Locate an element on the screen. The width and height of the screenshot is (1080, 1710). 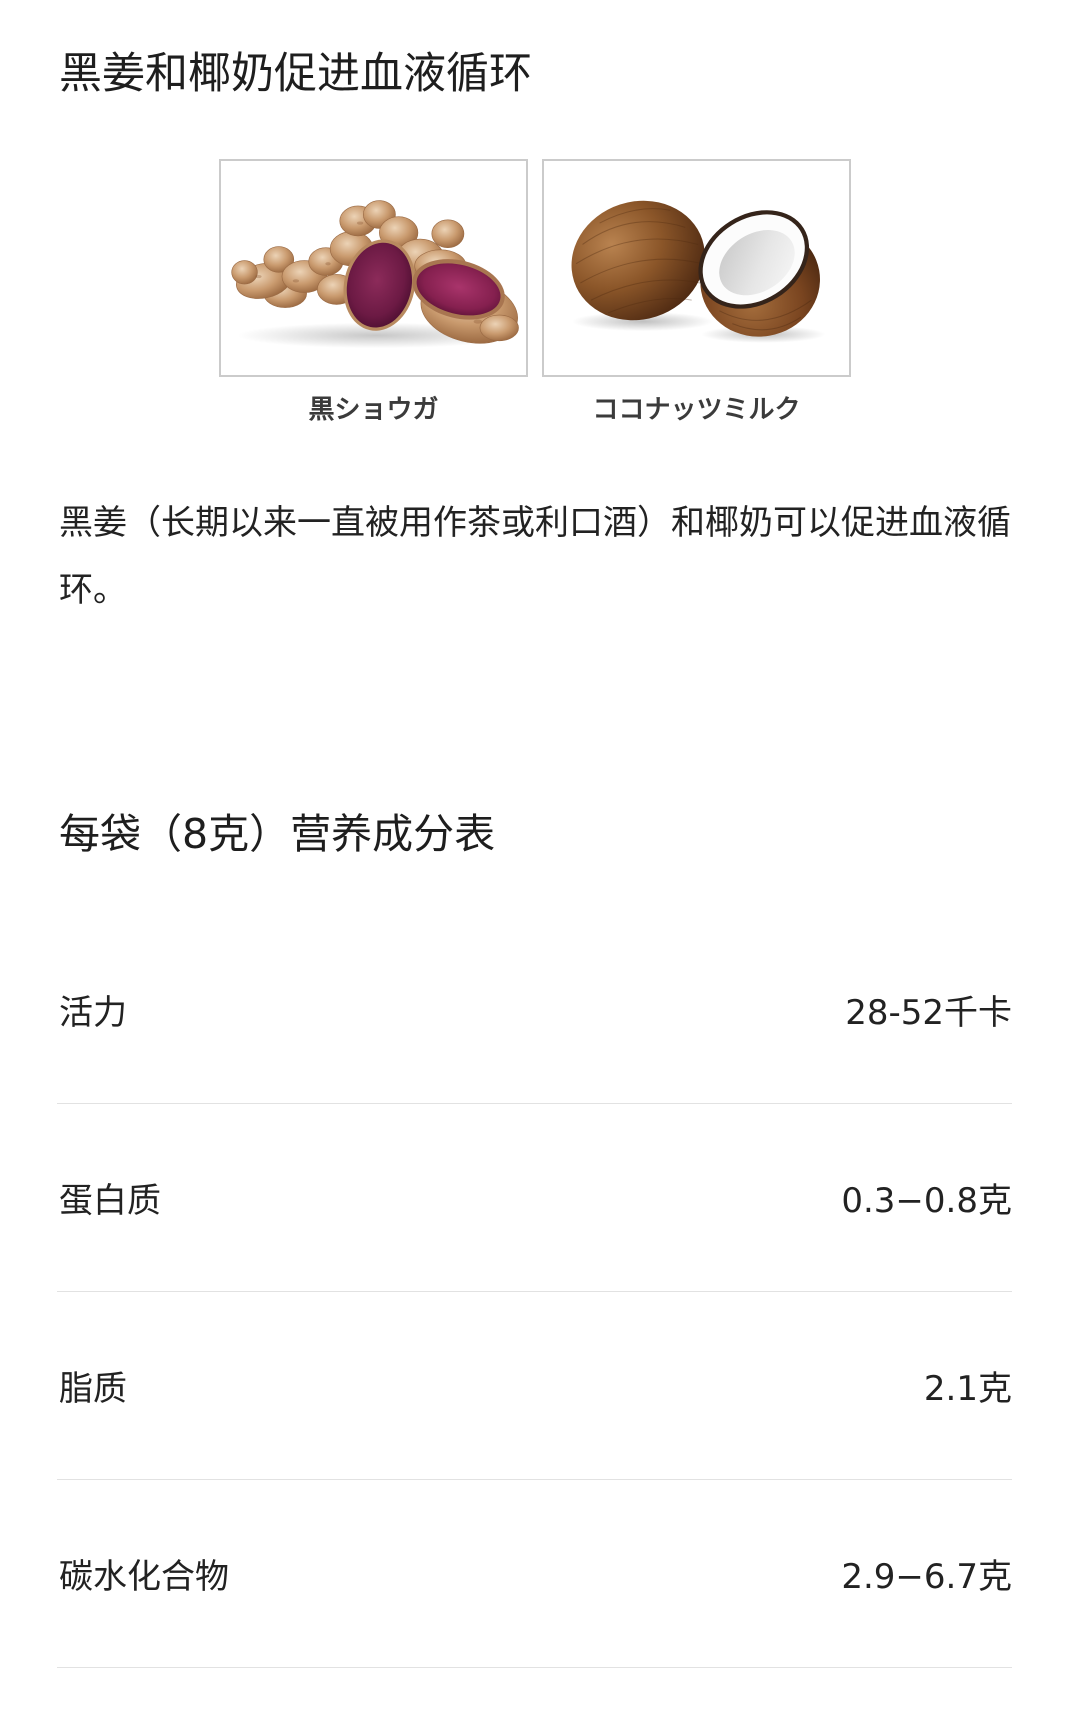
coconut-photo-frame is located at coordinates (696, 268).